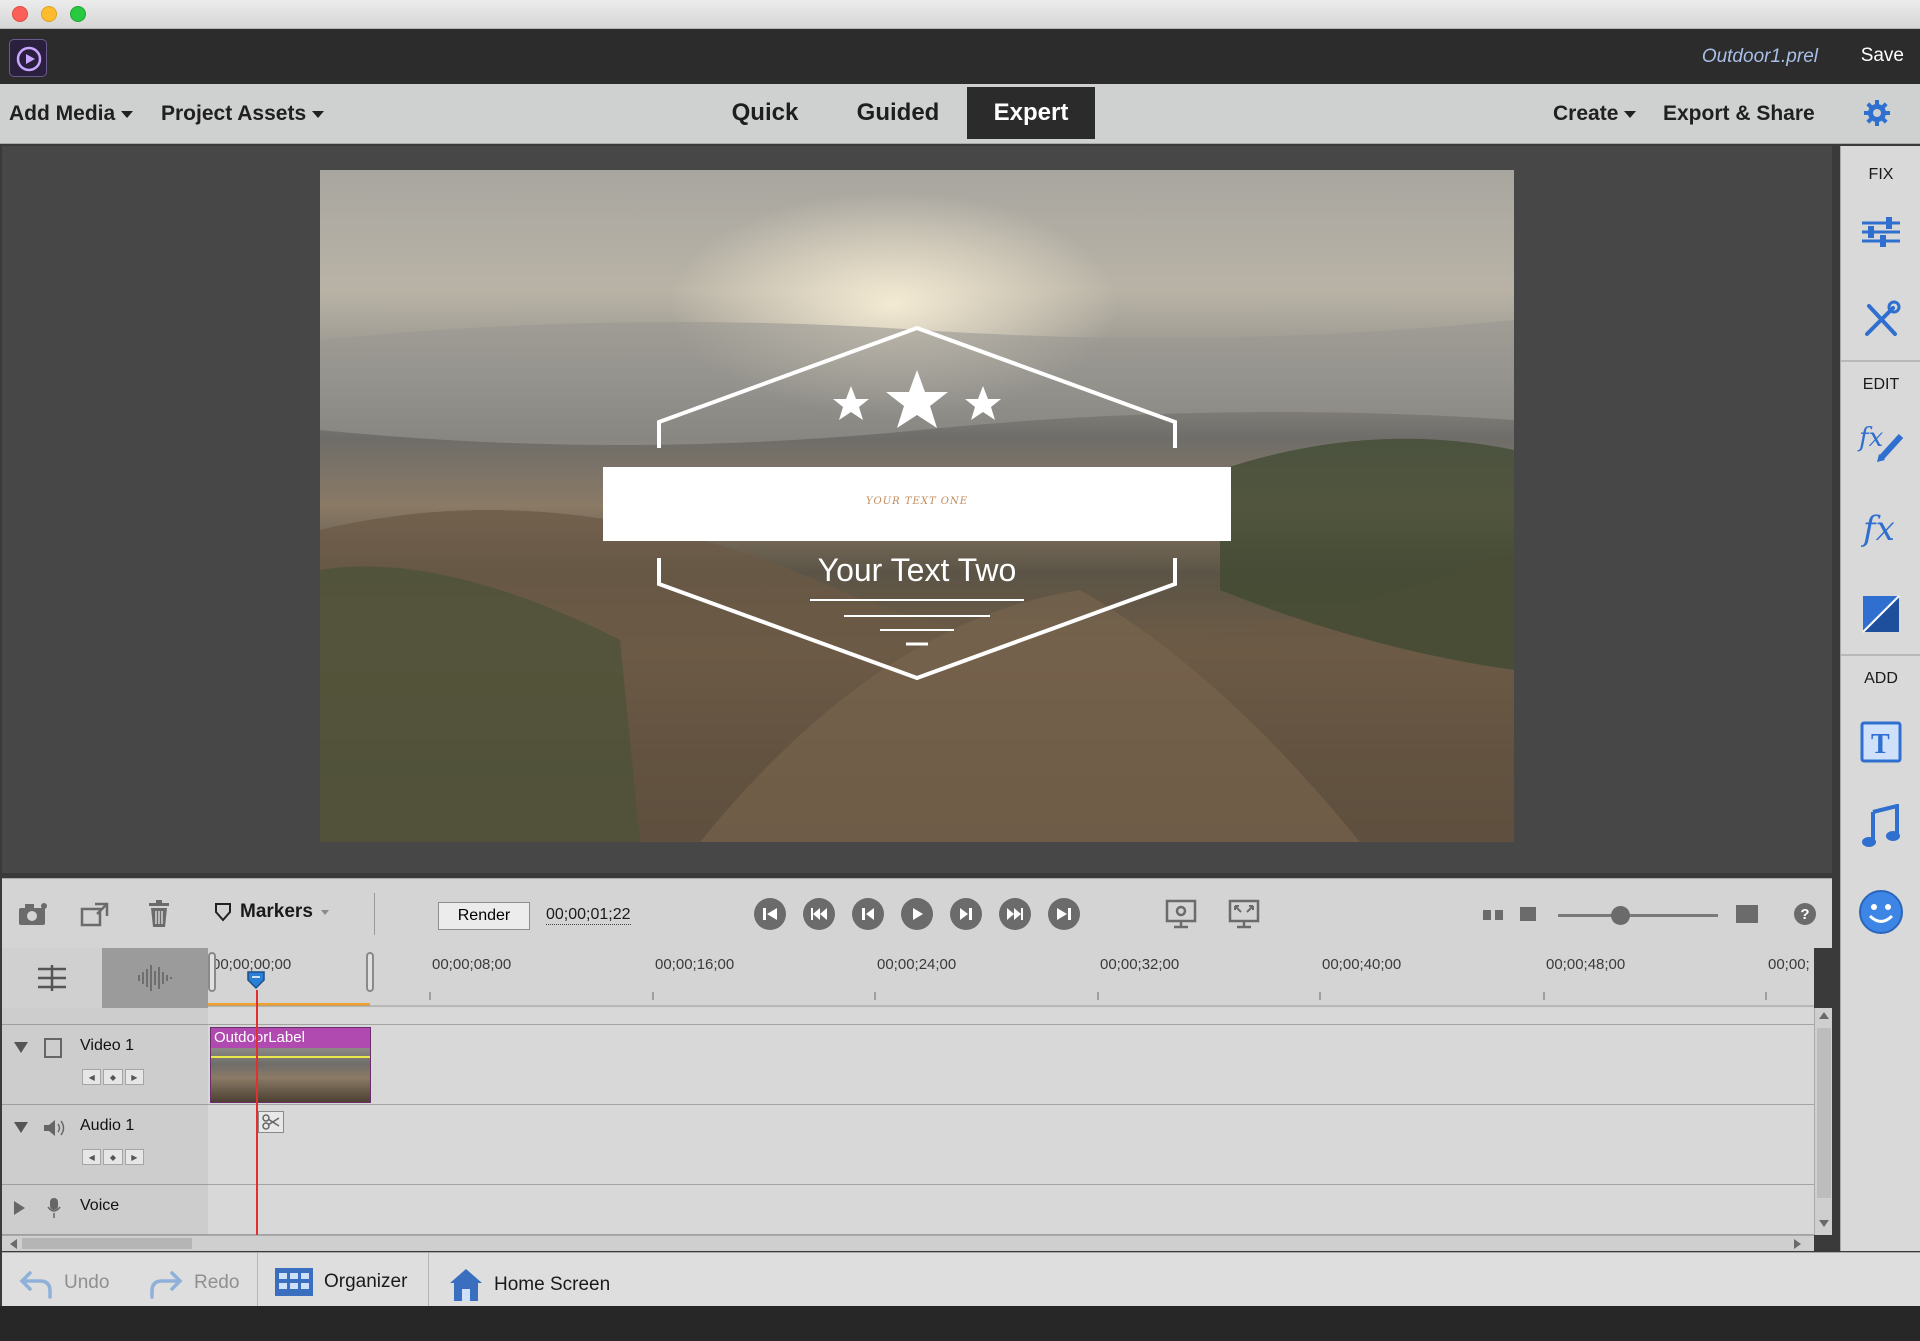 This screenshot has width=1920, height=1341. I want to click on playhead-marker-icon, so click(256, 980).